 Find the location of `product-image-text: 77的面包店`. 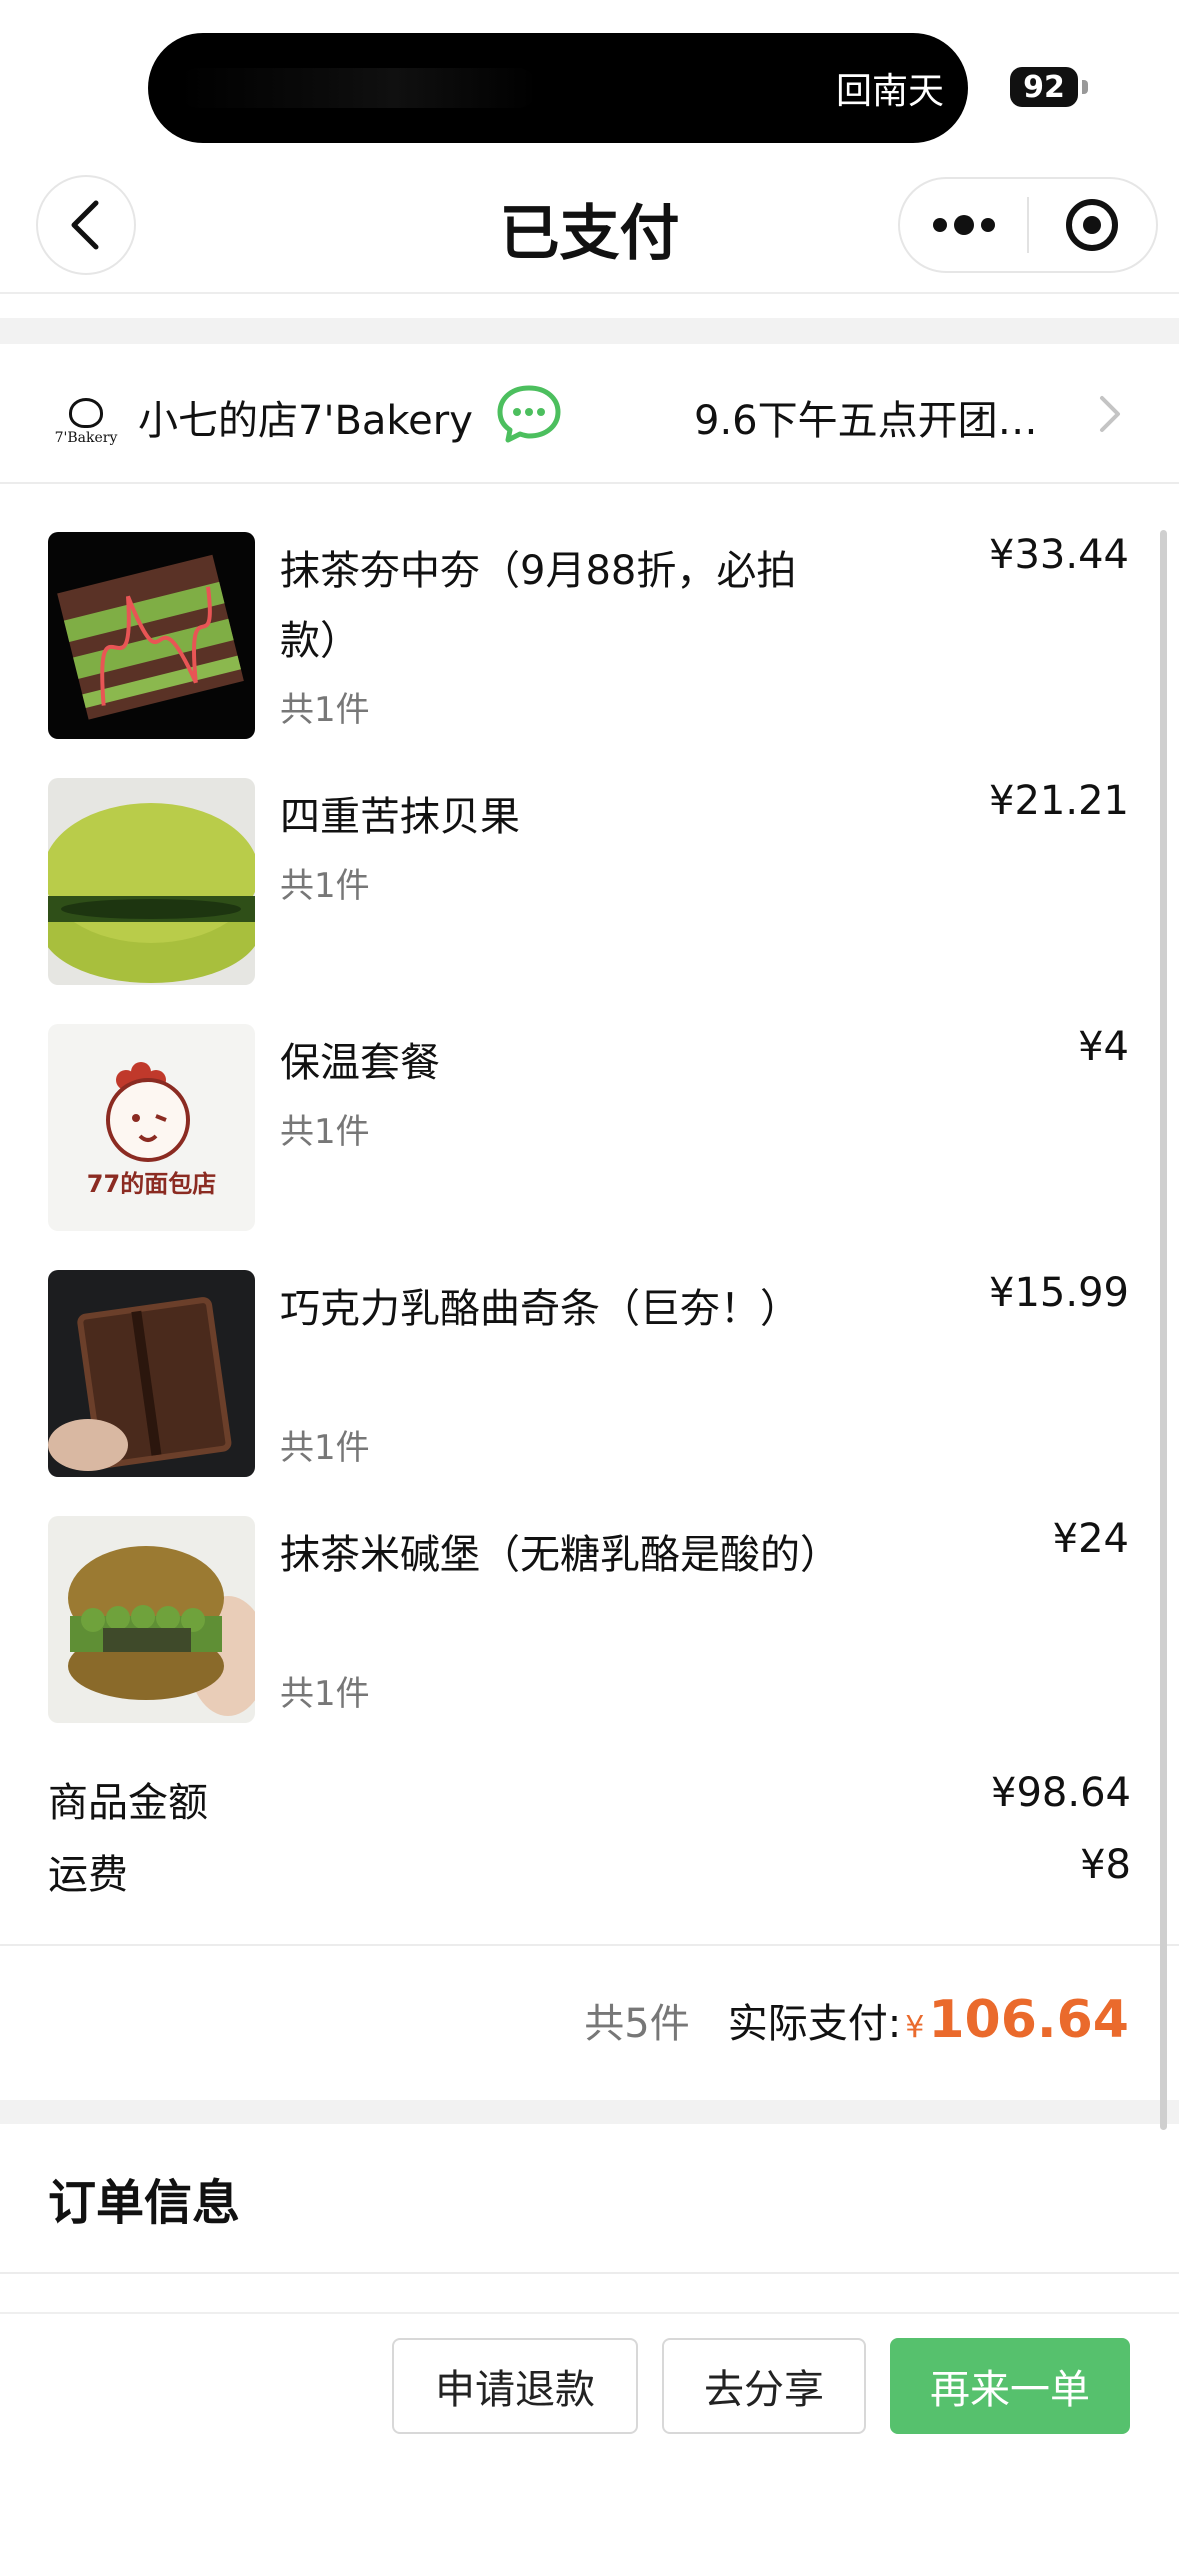

product-image-text: 77的面包店 is located at coordinates (151, 1184).